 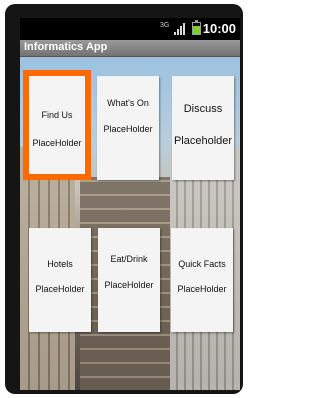 I want to click on tile-label: Hotels, so click(x=60, y=264).